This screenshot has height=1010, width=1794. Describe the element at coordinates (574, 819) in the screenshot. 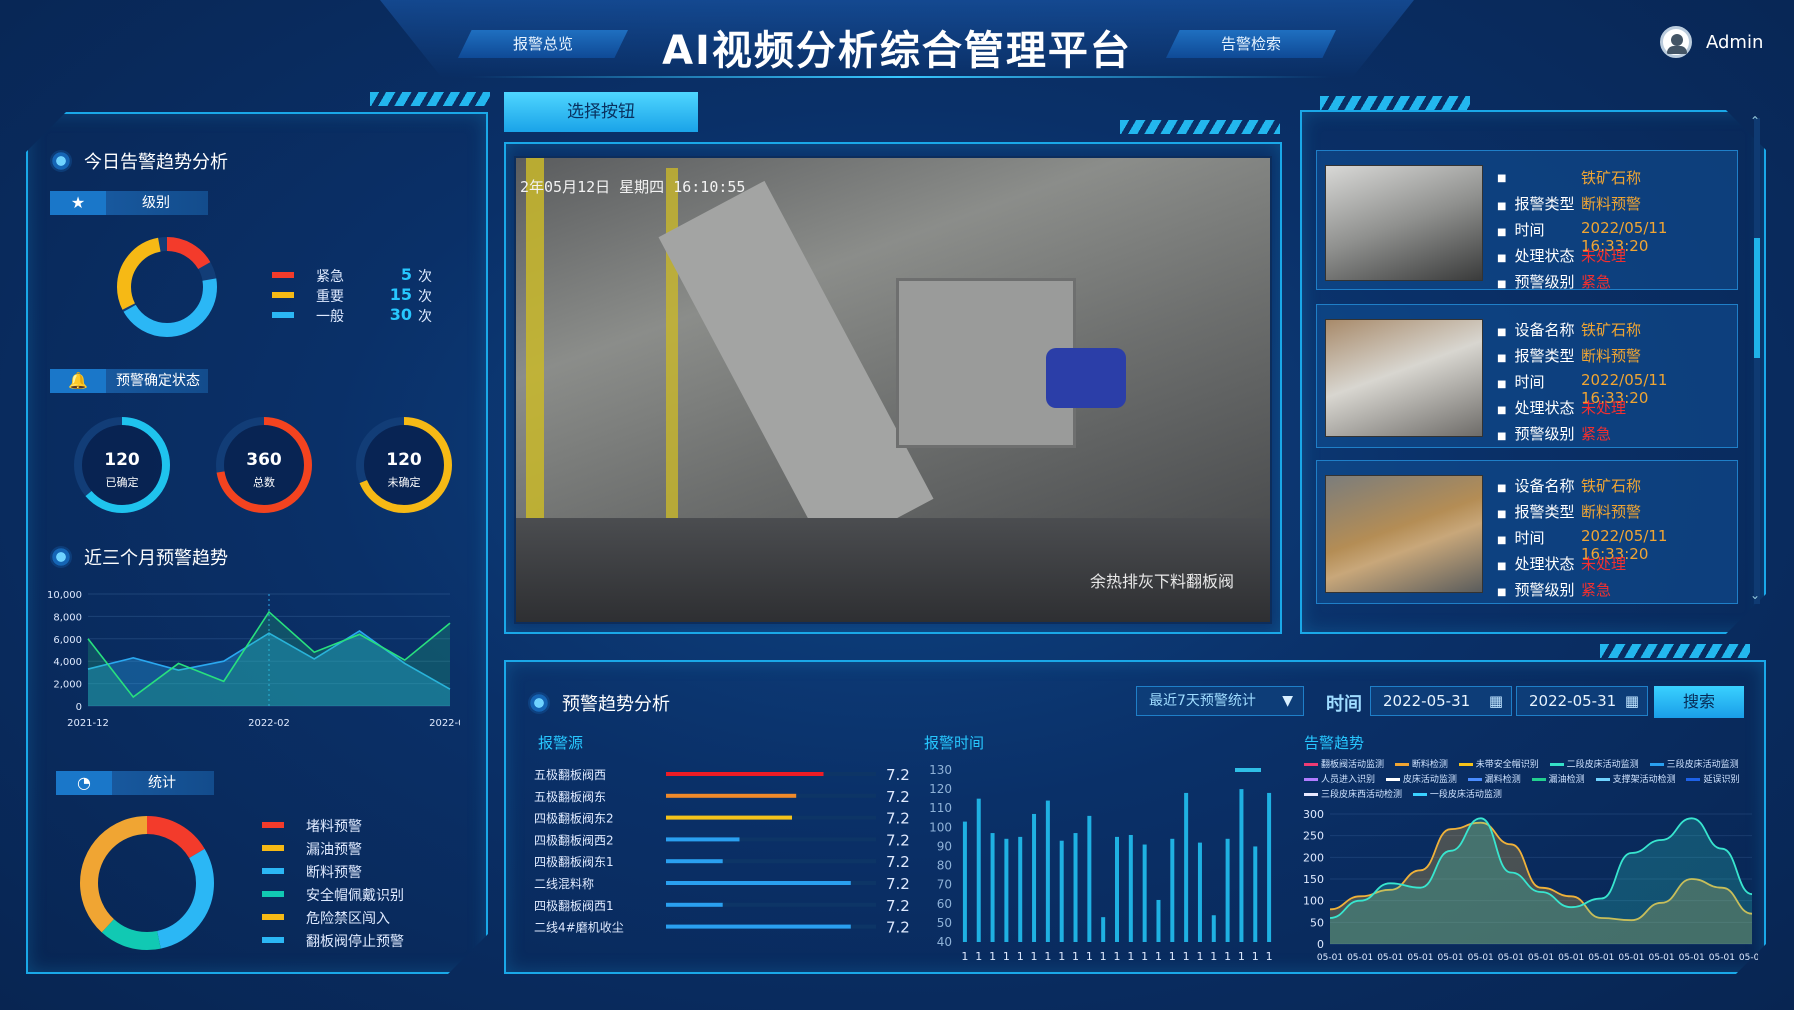

I see `source-category-label: 四极翻板阀东2` at that location.